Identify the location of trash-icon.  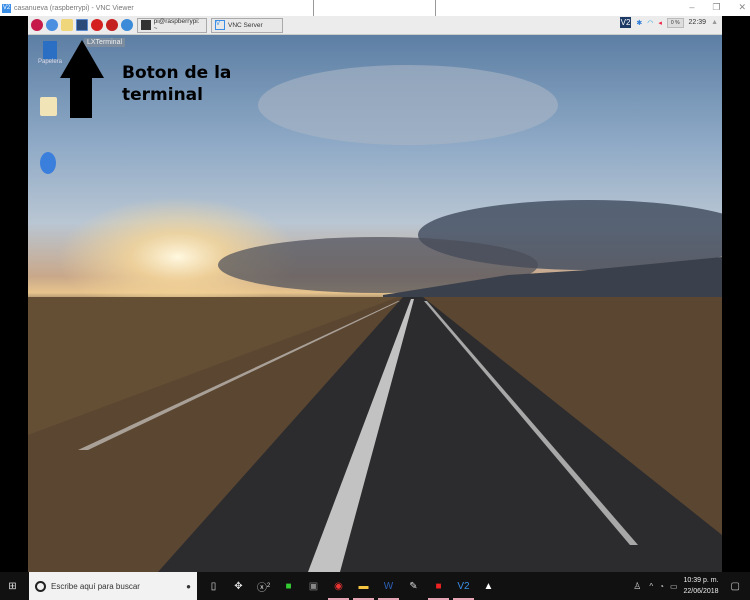
(50, 50).